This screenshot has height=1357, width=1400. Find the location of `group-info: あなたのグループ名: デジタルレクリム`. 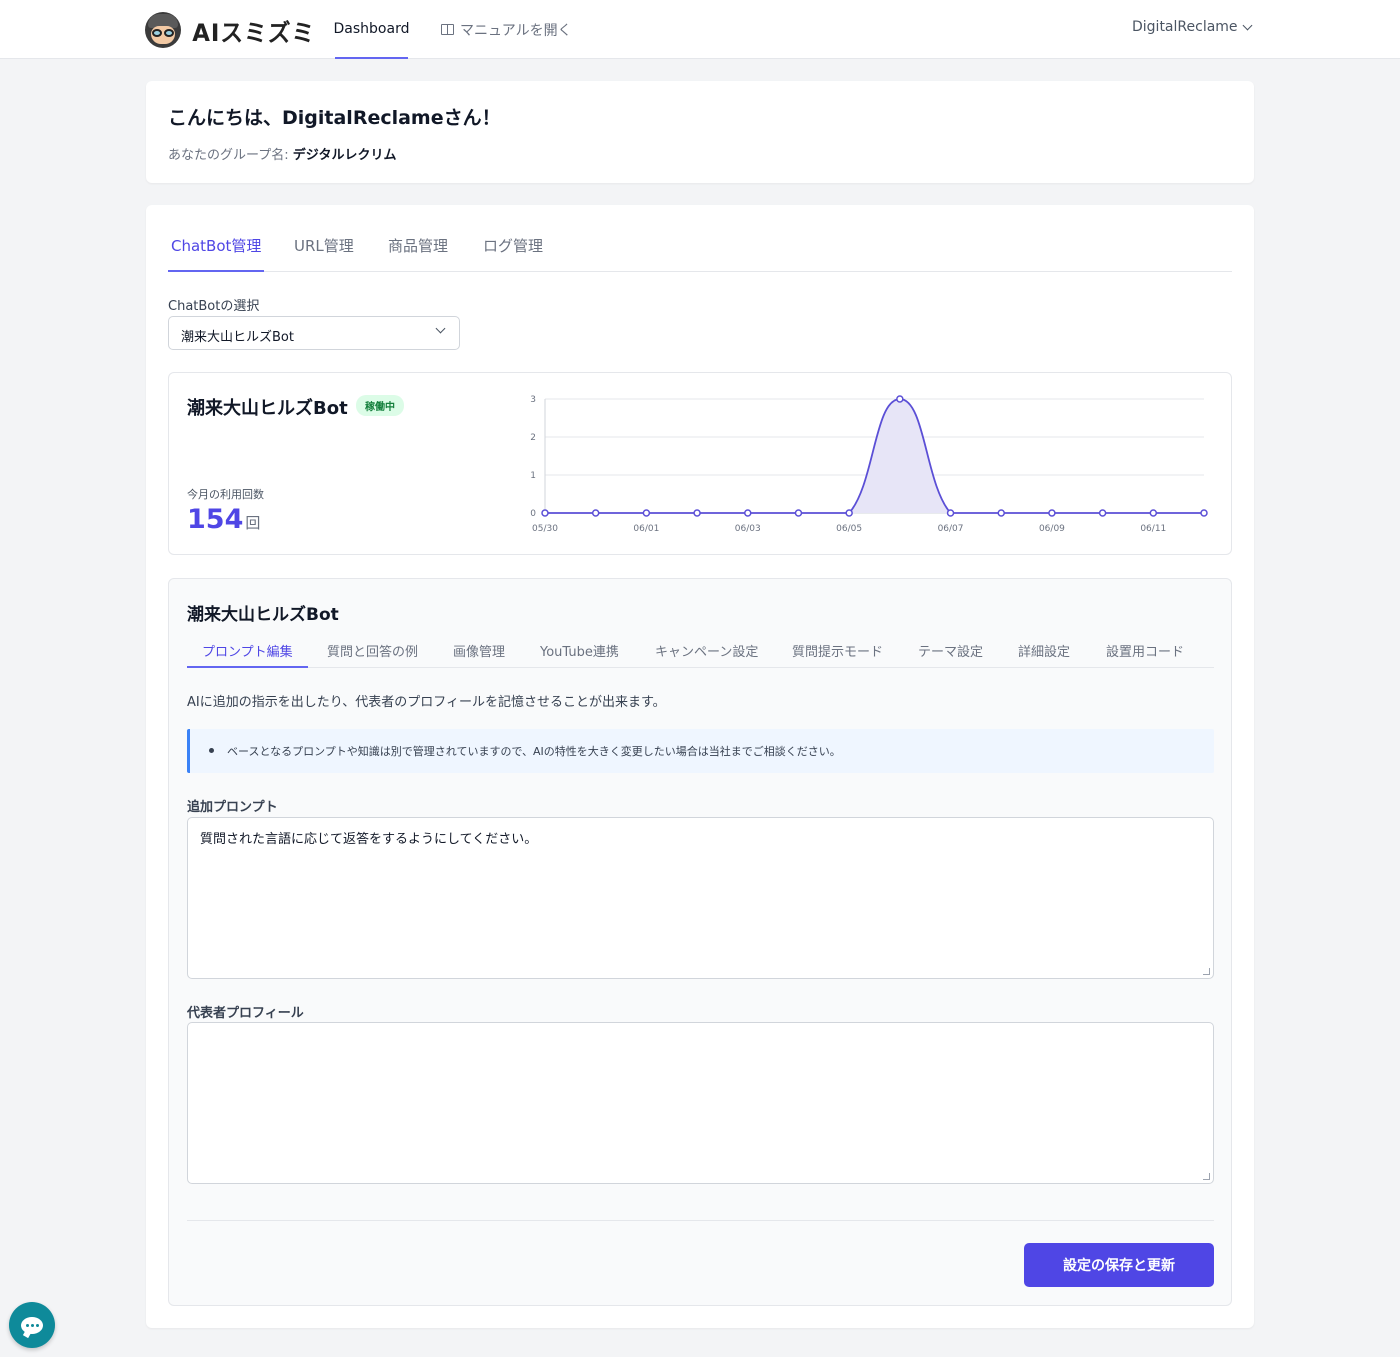

group-info: あなたのグループ名: デジタルレクリム is located at coordinates (282, 153).